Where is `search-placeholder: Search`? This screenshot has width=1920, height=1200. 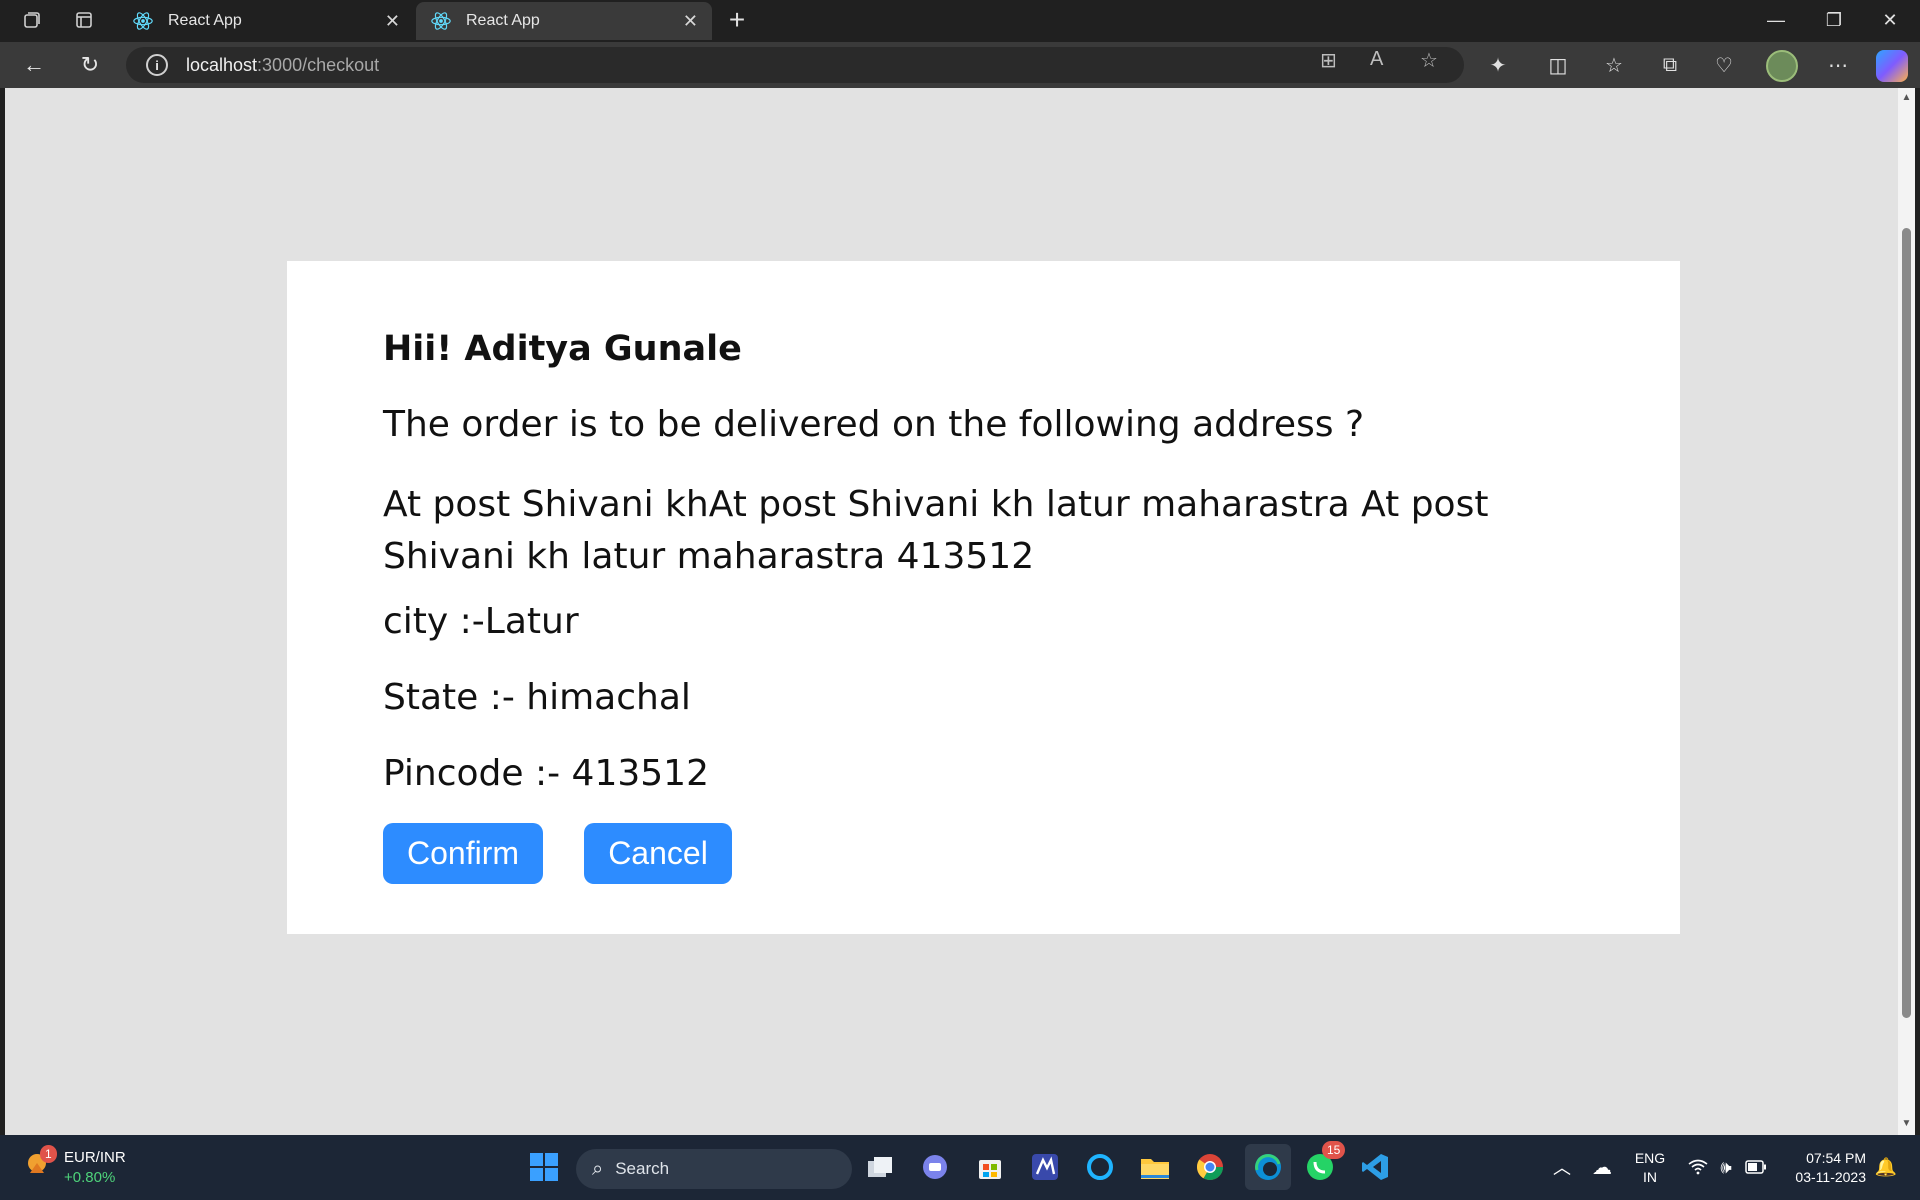 search-placeholder: Search is located at coordinates (642, 1168).